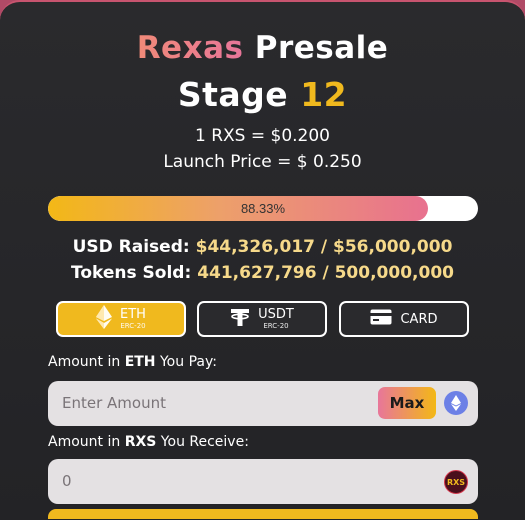 This screenshot has height=520, width=525. Describe the element at coordinates (86, 362) in the screenshot. I see `pay-label-pre: Amount in` at that location.